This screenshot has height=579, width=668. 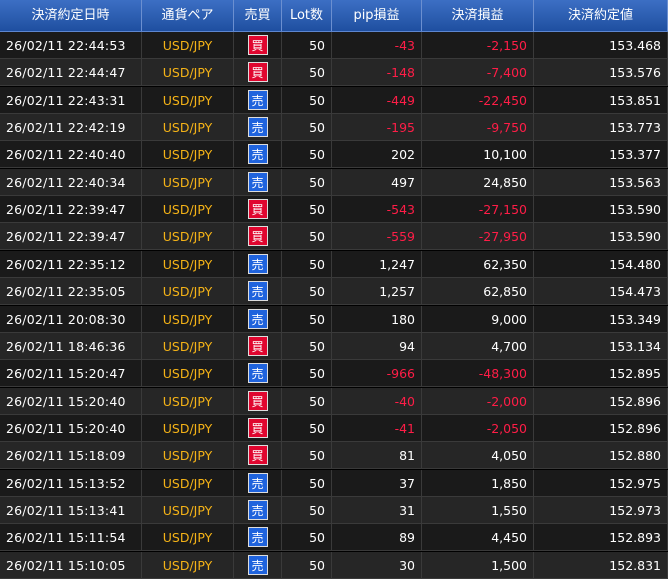 I want to click on header-settlement-pnl: 決済損益, so click(x=478, y=15).